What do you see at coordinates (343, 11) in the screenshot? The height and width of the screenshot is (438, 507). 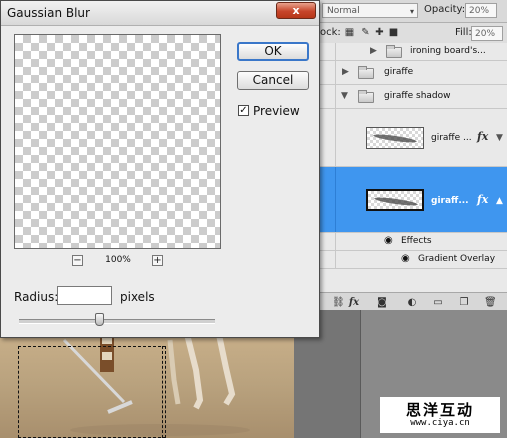 I see `blend-mode-value: Normal` at bounding box center [343, 11].